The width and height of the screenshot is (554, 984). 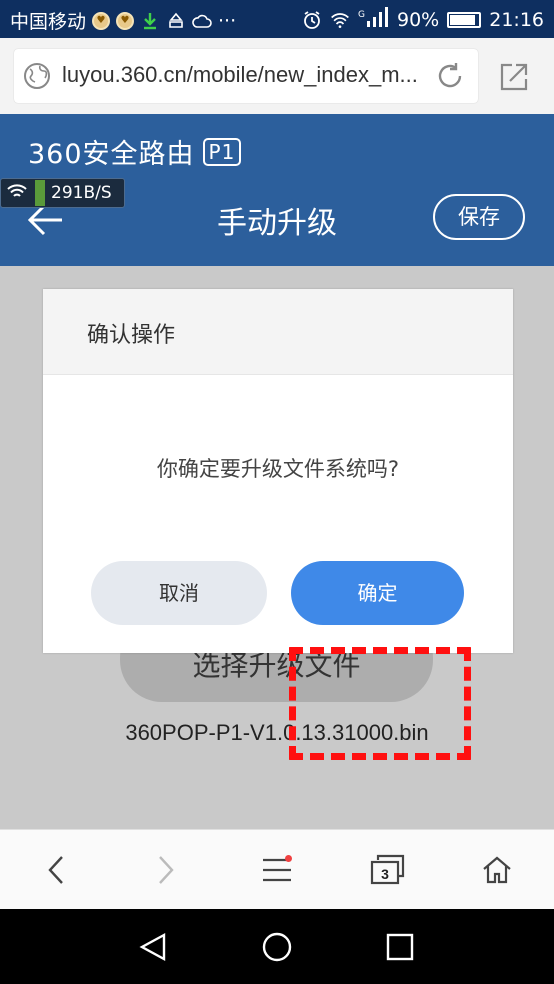 I want to click on clock: 21:16, so click(x=516, y=19).